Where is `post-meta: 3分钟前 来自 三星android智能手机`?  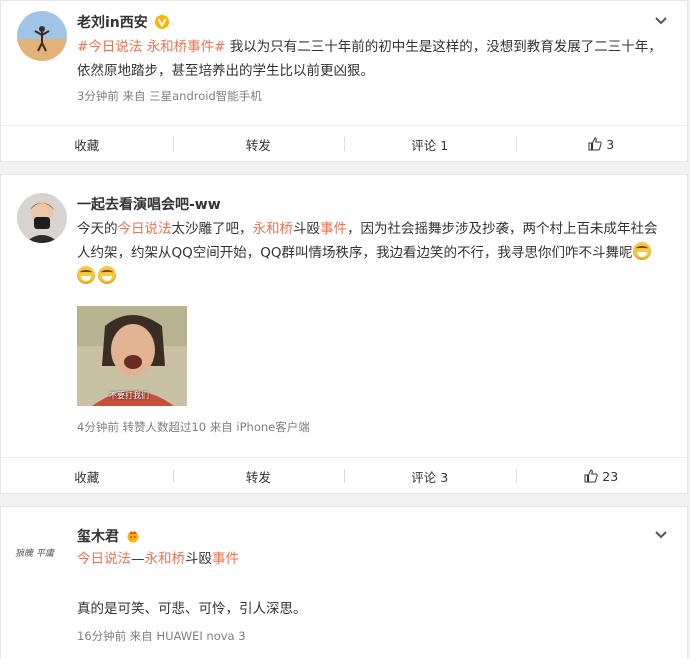
post-meta: 3分钟前 来自 三星android智能手机 is located at coordinates (169, 96).